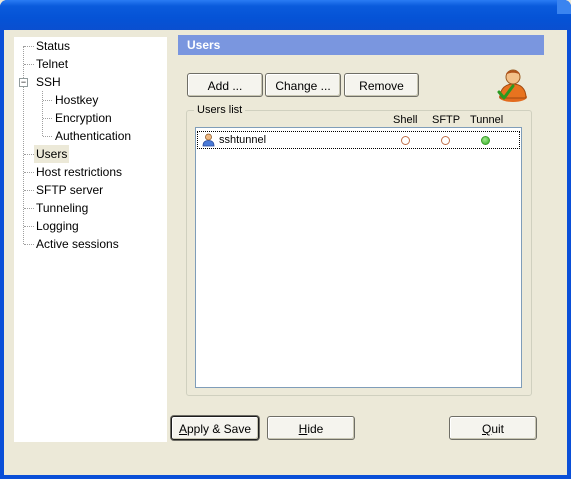  Describe the element at coordinates (52, 154) in the screenshot. I see `tree-item-users: Users` at that location.